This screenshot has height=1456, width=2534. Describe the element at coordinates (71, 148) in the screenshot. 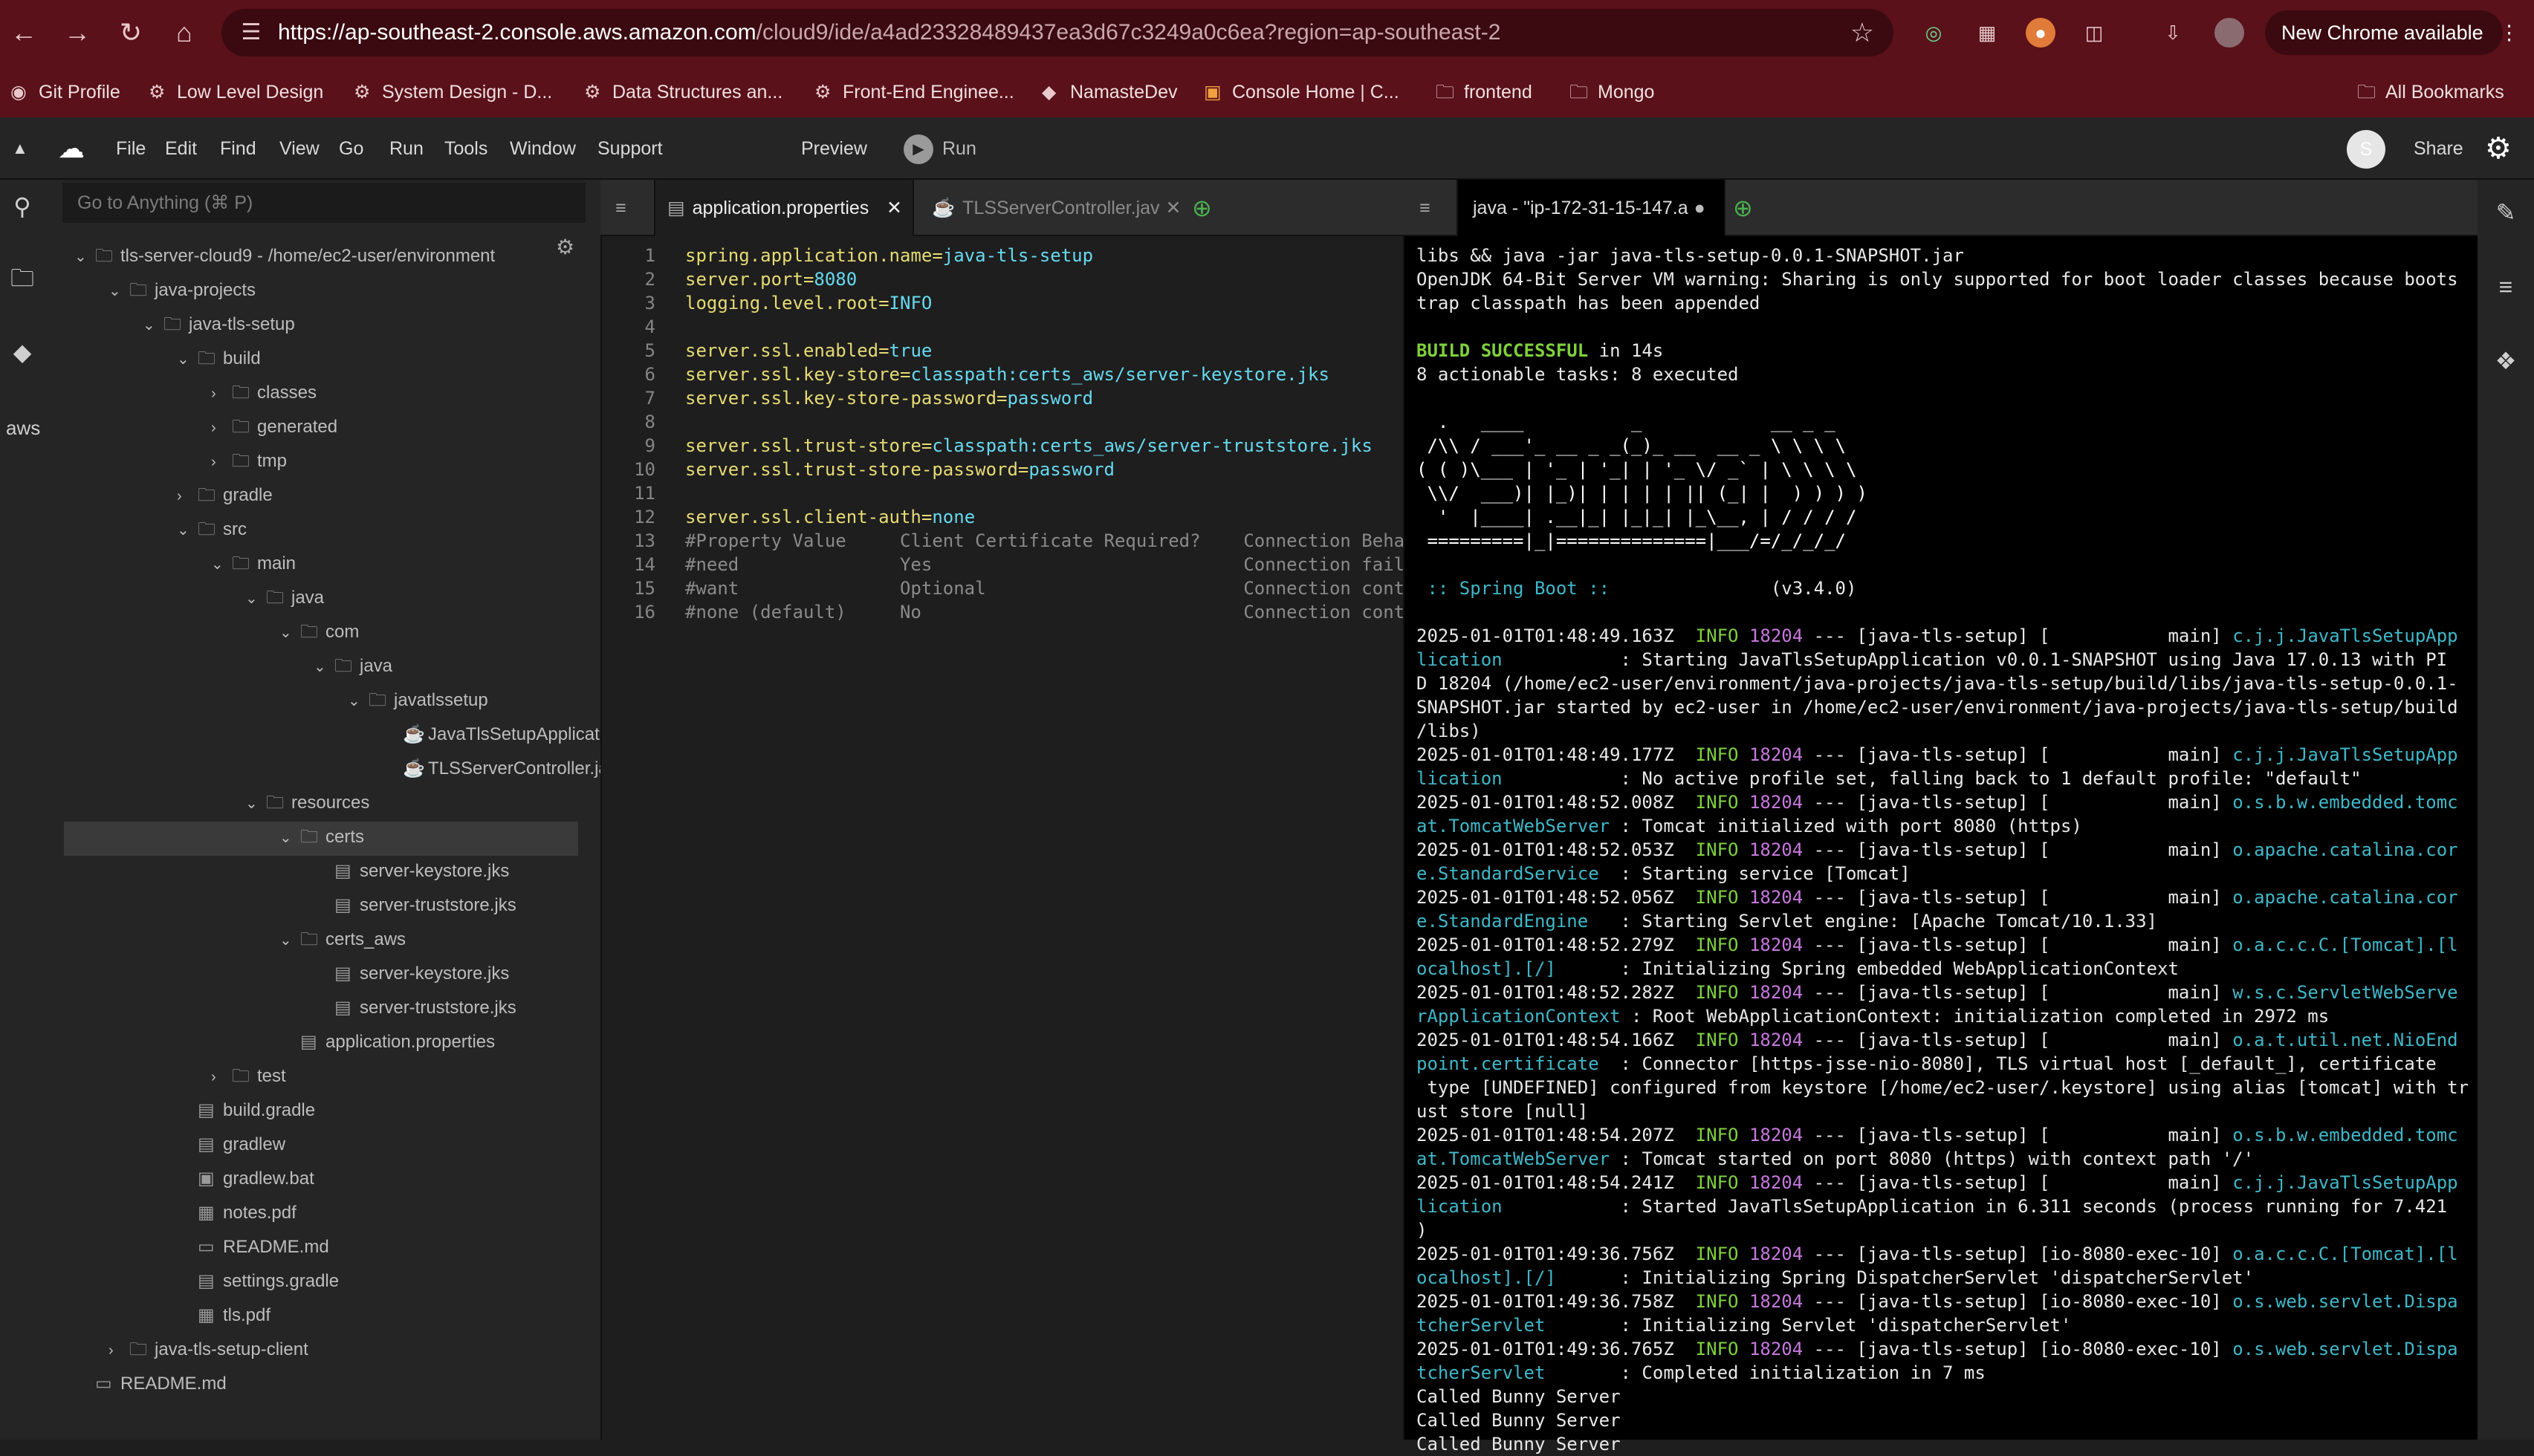

I see `cloud9-logo-icon: ☁` at that location.